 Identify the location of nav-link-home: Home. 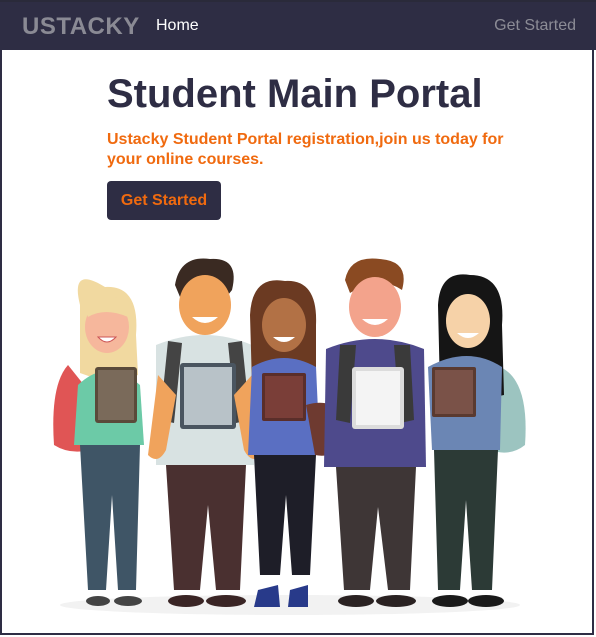
(177, 26).